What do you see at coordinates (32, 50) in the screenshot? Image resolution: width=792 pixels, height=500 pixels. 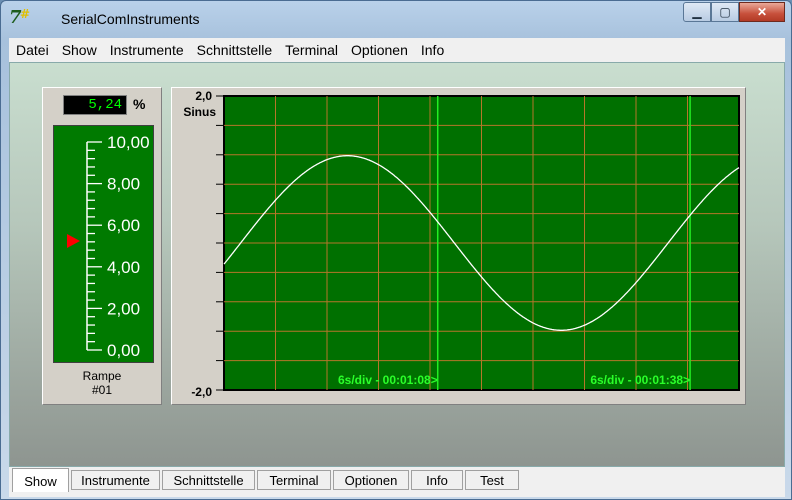 I see `menu-datei: Datei` at bounding box center [32, 50].